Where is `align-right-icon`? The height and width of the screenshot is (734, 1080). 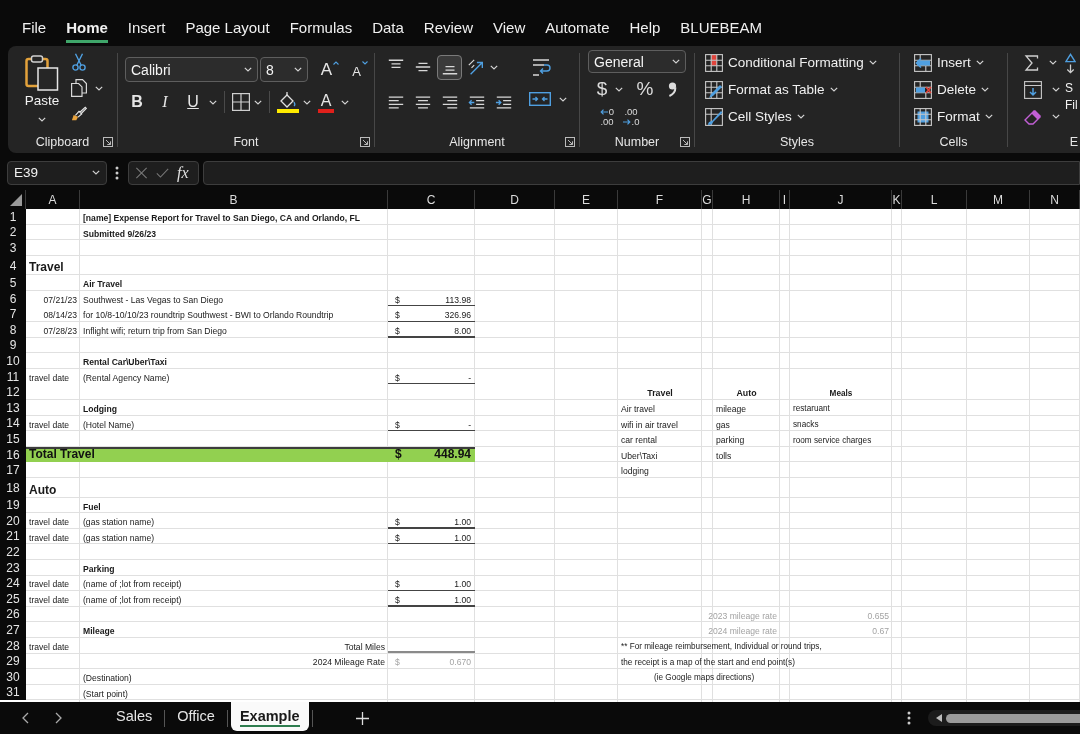
align-right-icon is located at coordinates (449, 102).